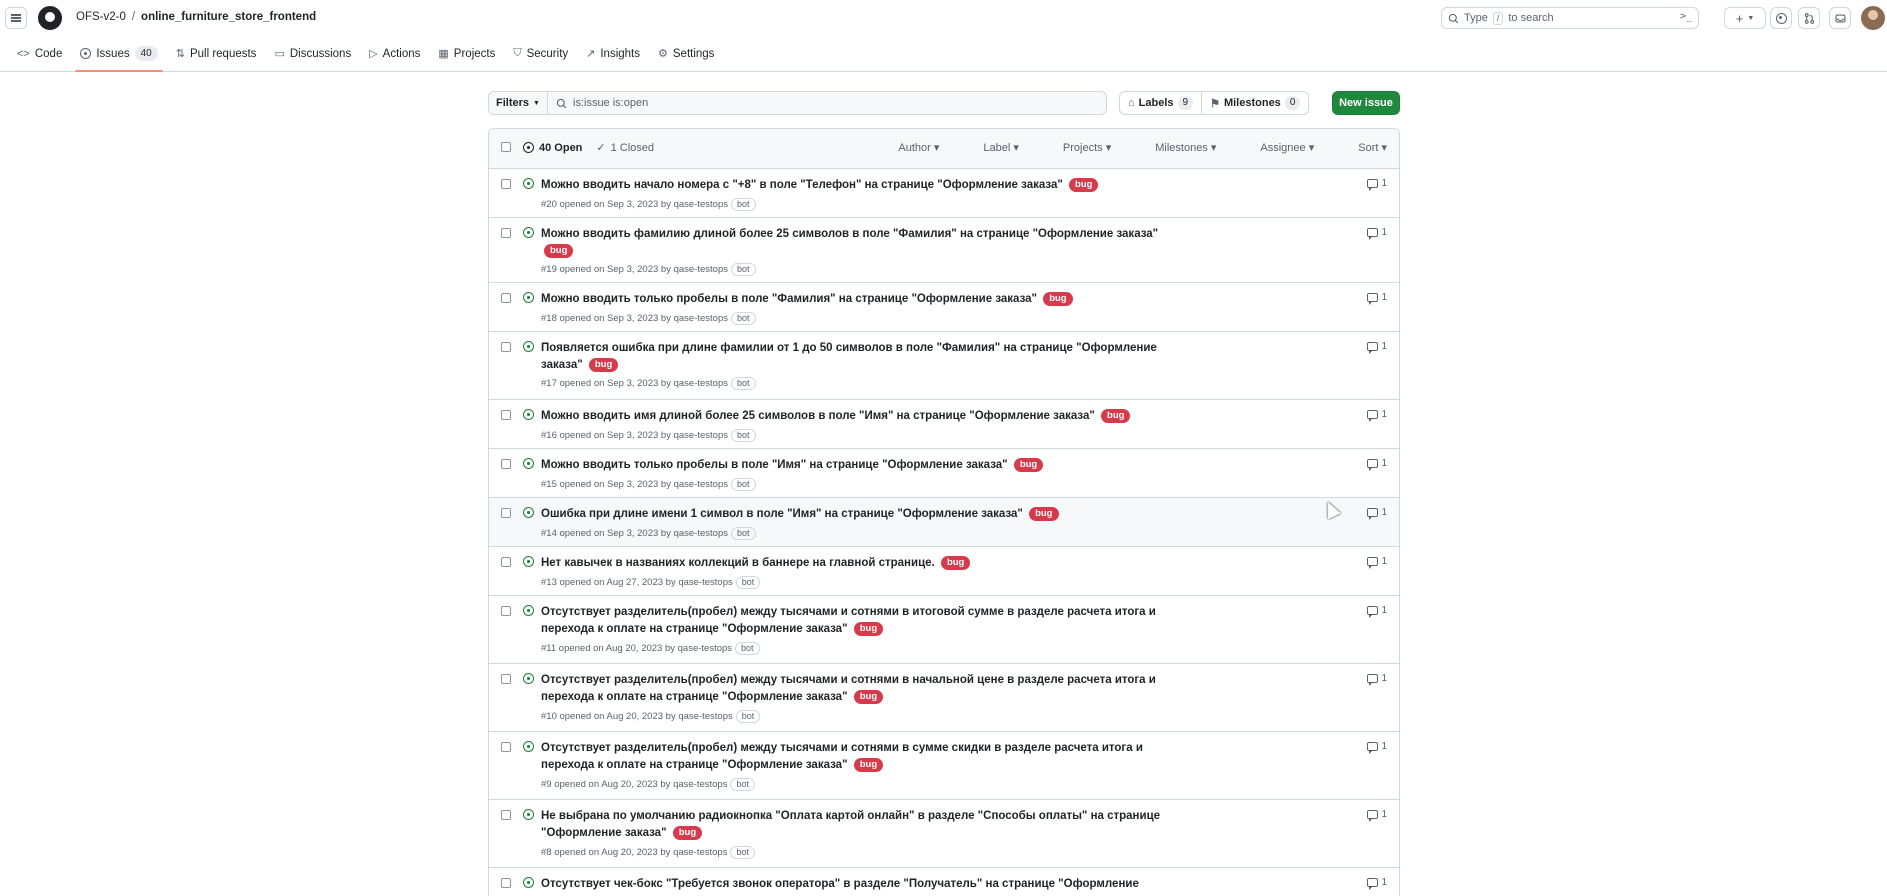  Describe the element at coordinates (540, 53) in the screenshot. I see `tab-security: ⛉ Security` at that location.